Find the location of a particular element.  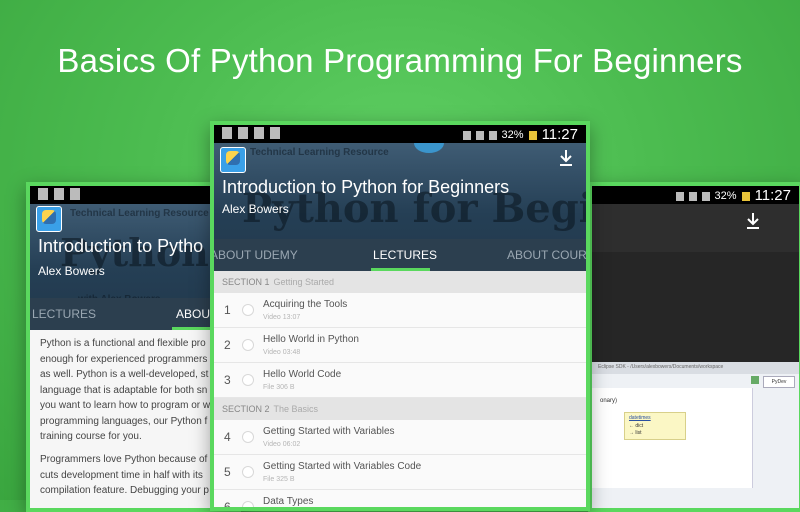

lecture-number: 2 is located at coordinates (227, 345).